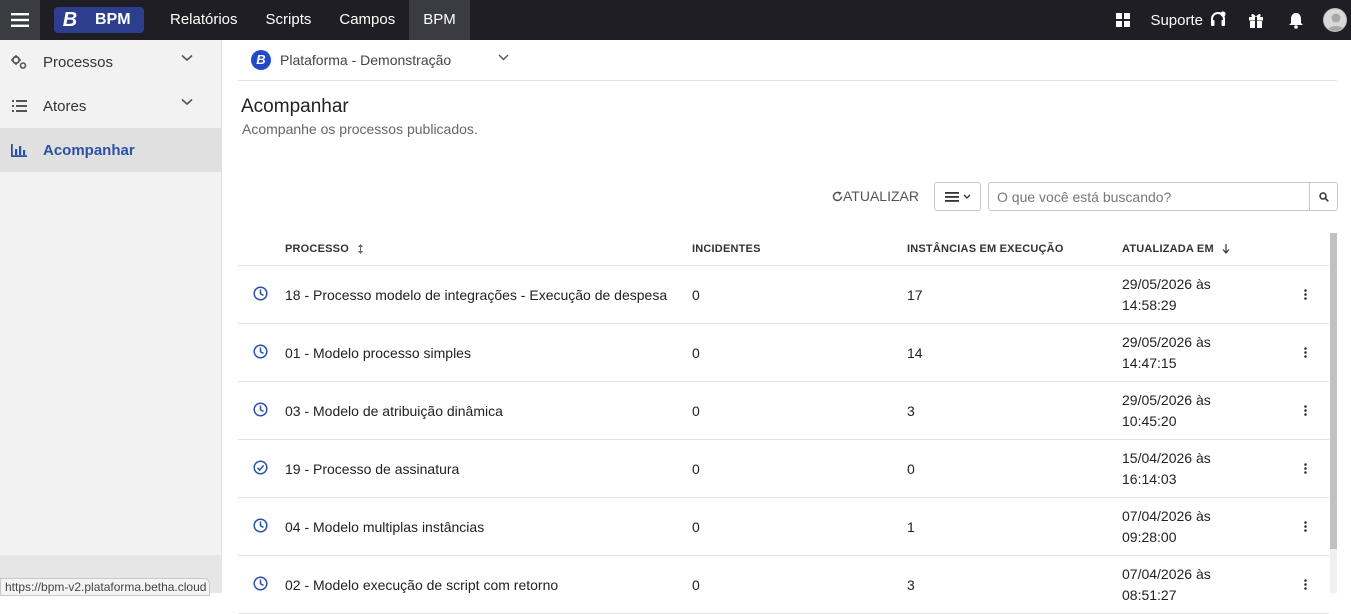 The image size is (1351, 614). I want to click on brand-logo-button: B BPM, so click(99, 20).